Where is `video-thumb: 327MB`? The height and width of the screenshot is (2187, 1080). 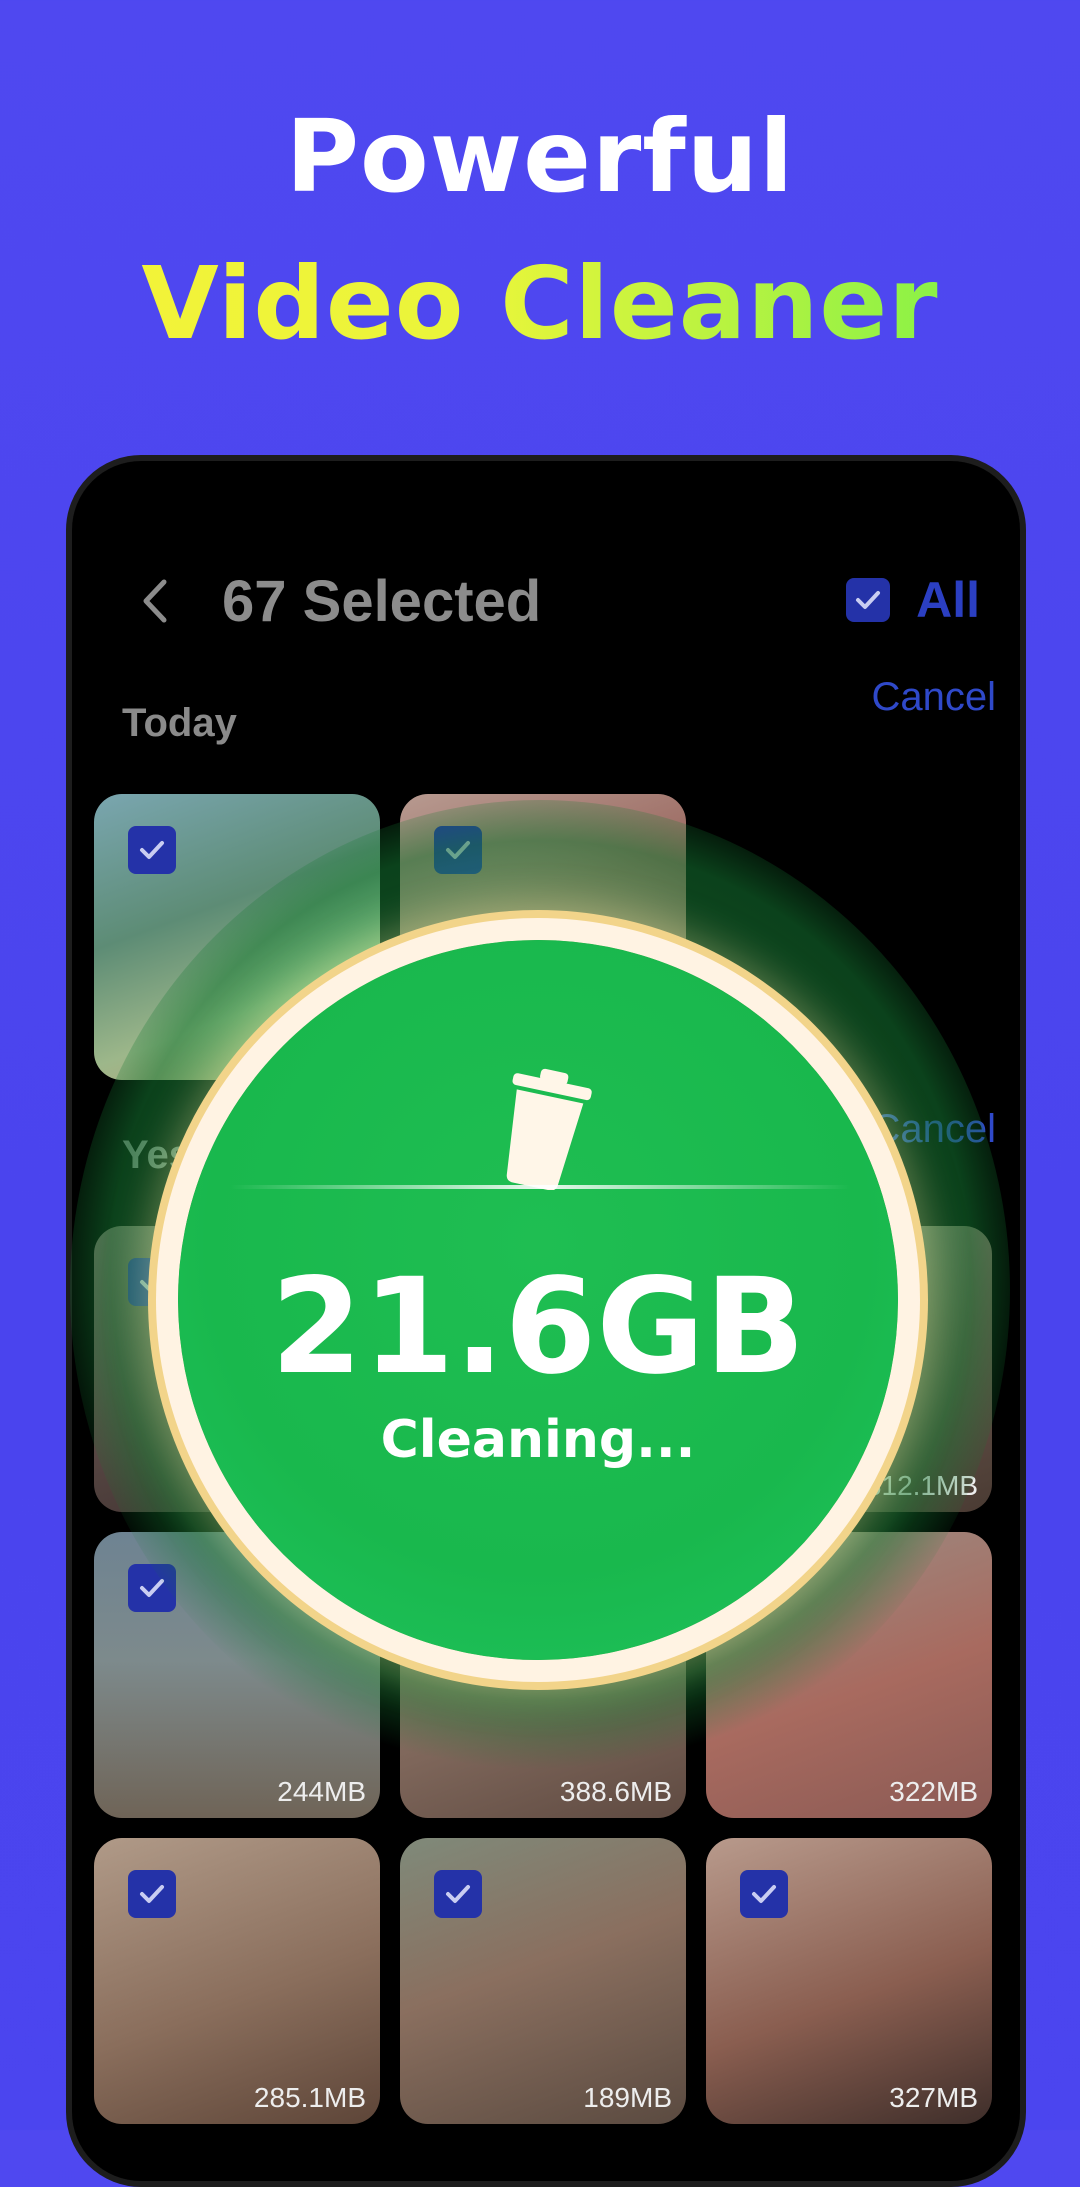 video-thumb: 327MB is located at coordinates (849, 1981).